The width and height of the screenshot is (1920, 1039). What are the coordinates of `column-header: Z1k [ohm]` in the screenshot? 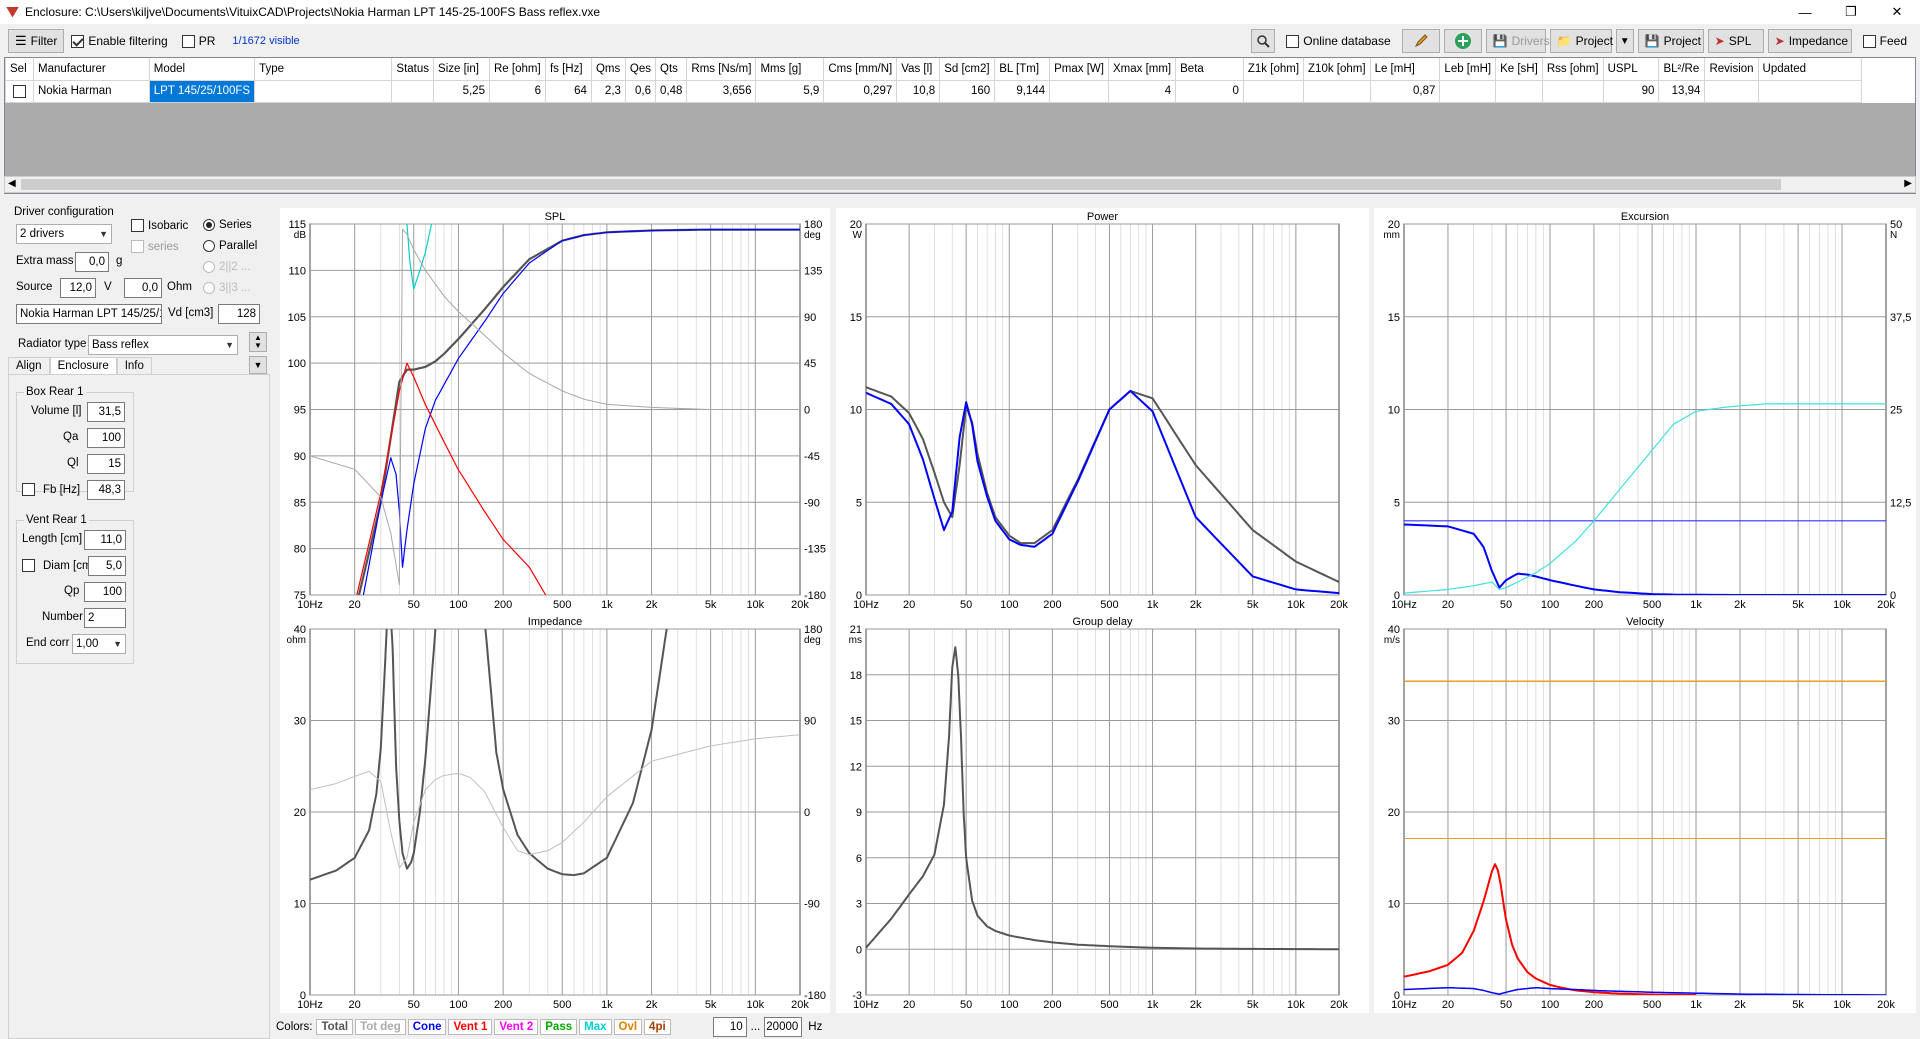 It's located at (1273, 69).